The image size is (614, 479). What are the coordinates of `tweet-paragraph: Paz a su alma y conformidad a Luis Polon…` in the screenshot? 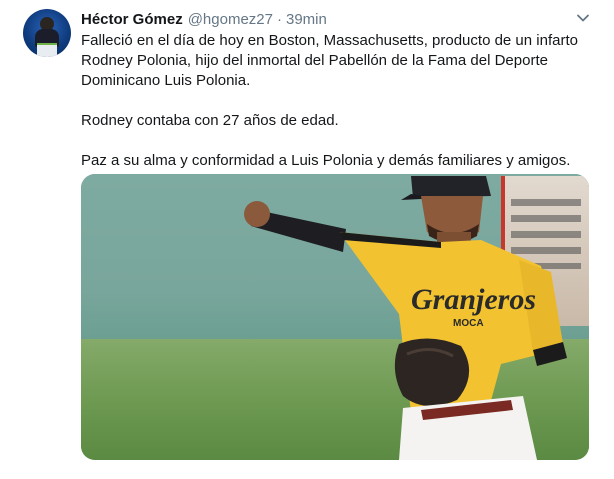 It's located at (326, 160).